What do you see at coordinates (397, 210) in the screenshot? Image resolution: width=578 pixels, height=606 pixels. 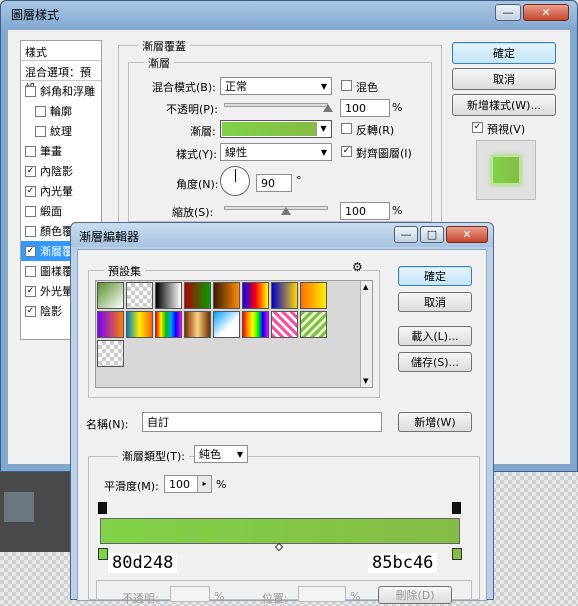 I see `scale-unit: %` at bounding box center [397, 210].